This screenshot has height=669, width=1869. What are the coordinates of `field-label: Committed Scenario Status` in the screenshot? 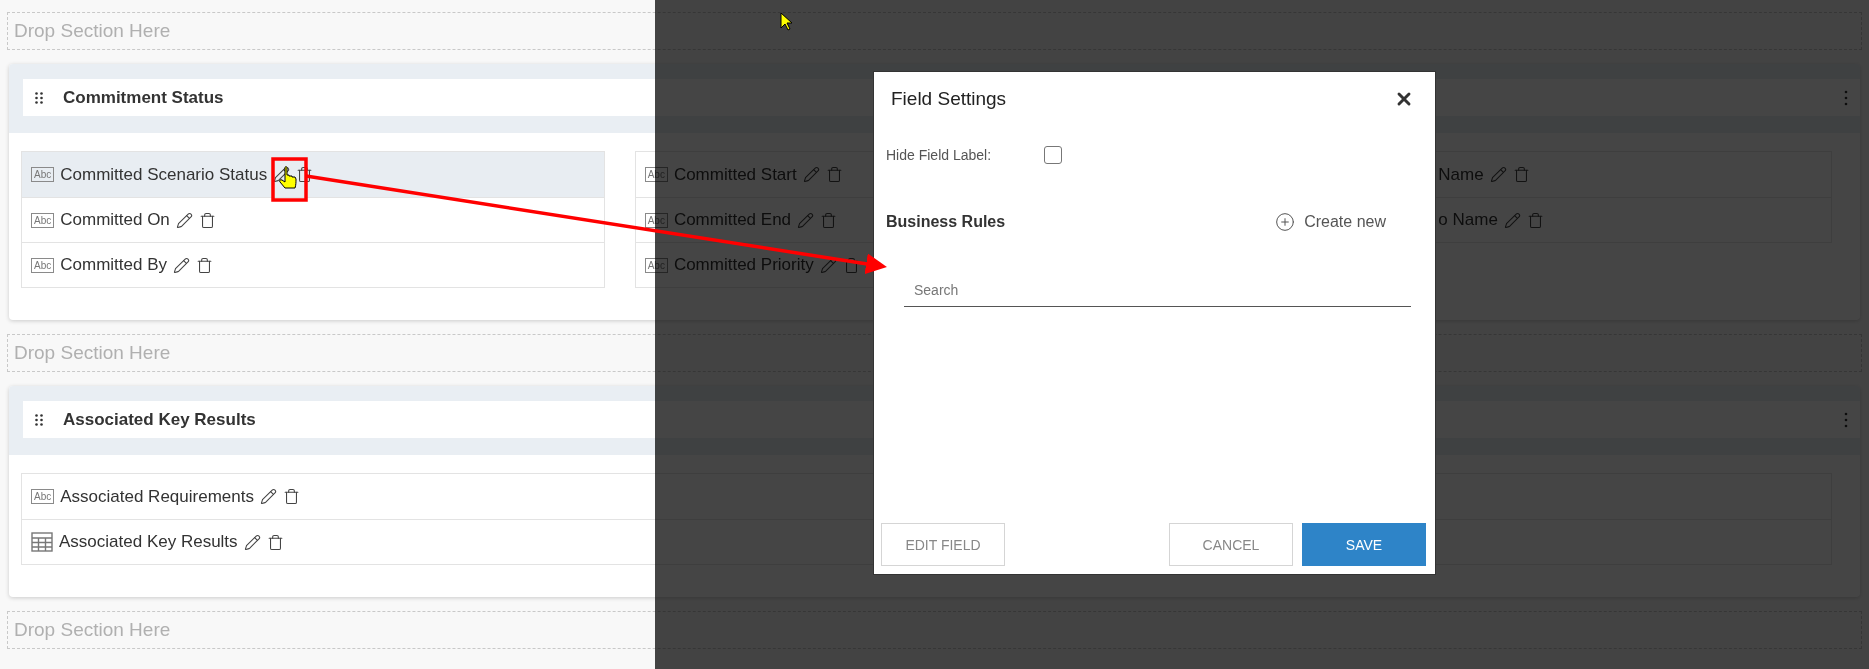 It's located at (164, 174).